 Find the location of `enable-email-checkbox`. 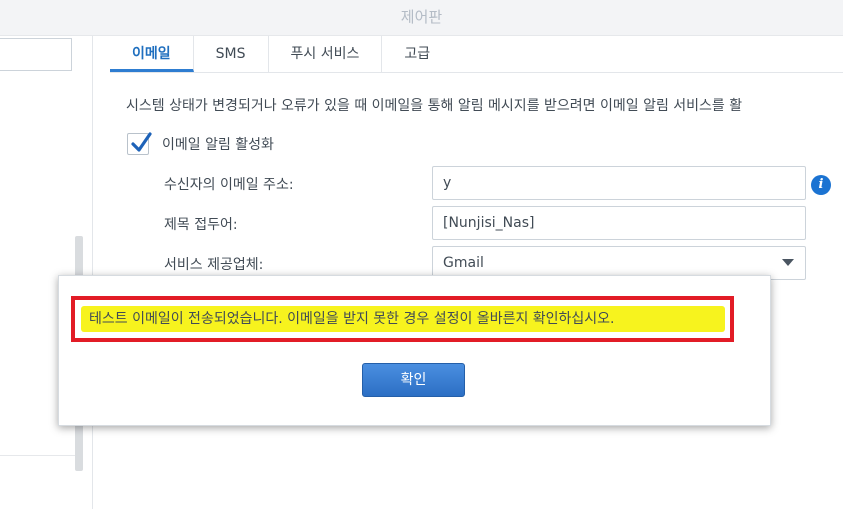

enable-email-checkbox is located at coordinates (139, 143).